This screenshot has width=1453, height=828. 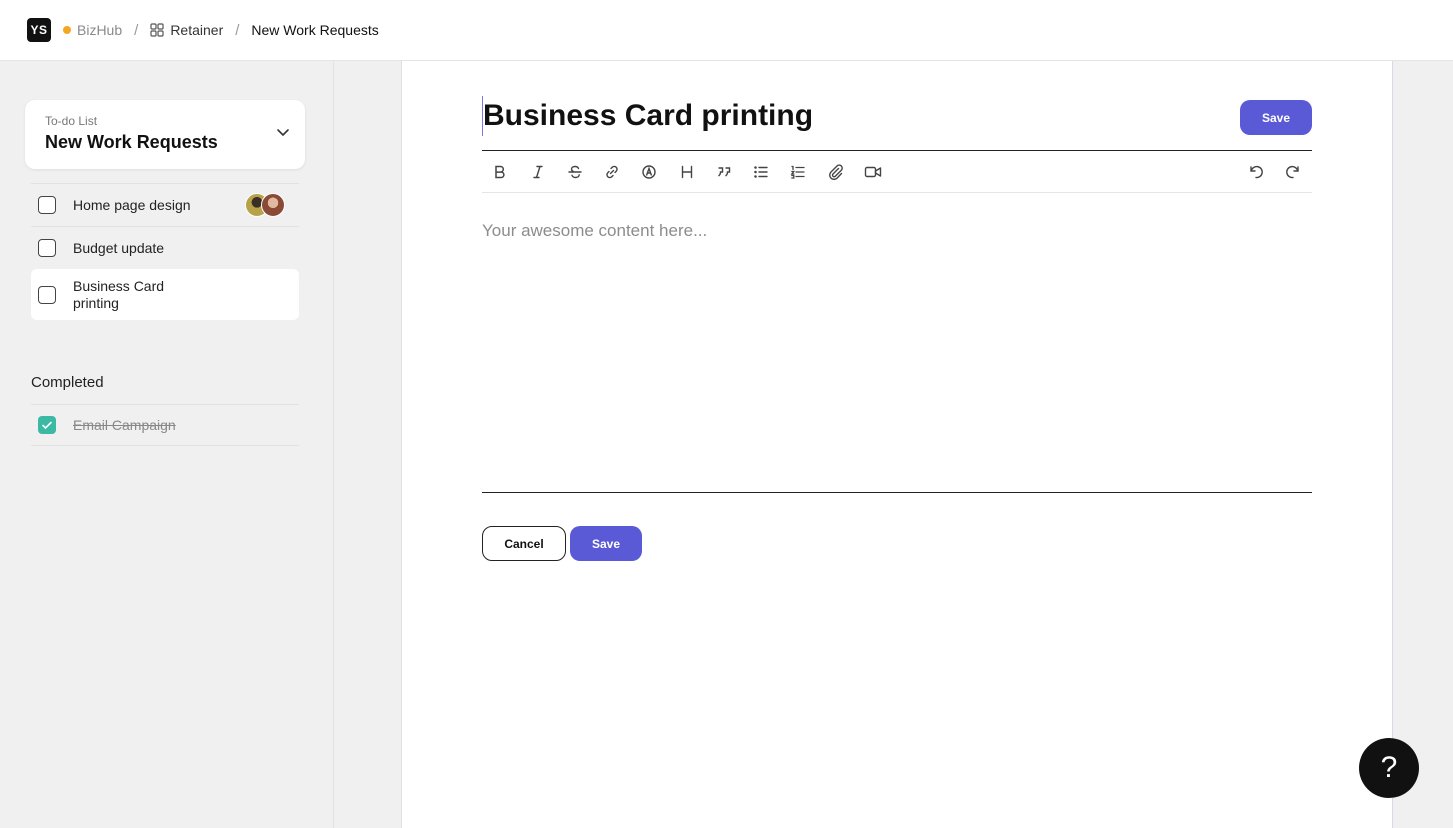 What do you see at coordinates (67, 382) in the screenshot?
I see `completed-heading: Completed` at bounding box center [67, 382].